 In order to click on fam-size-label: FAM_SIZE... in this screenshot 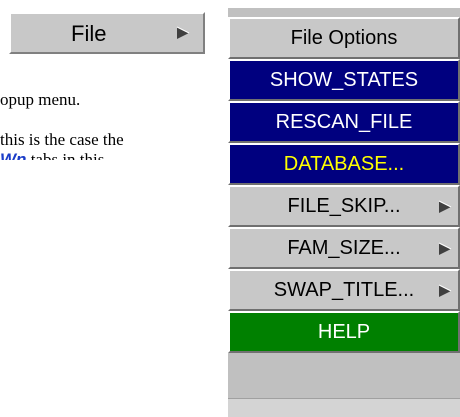, I will do `click(344, 248)`.